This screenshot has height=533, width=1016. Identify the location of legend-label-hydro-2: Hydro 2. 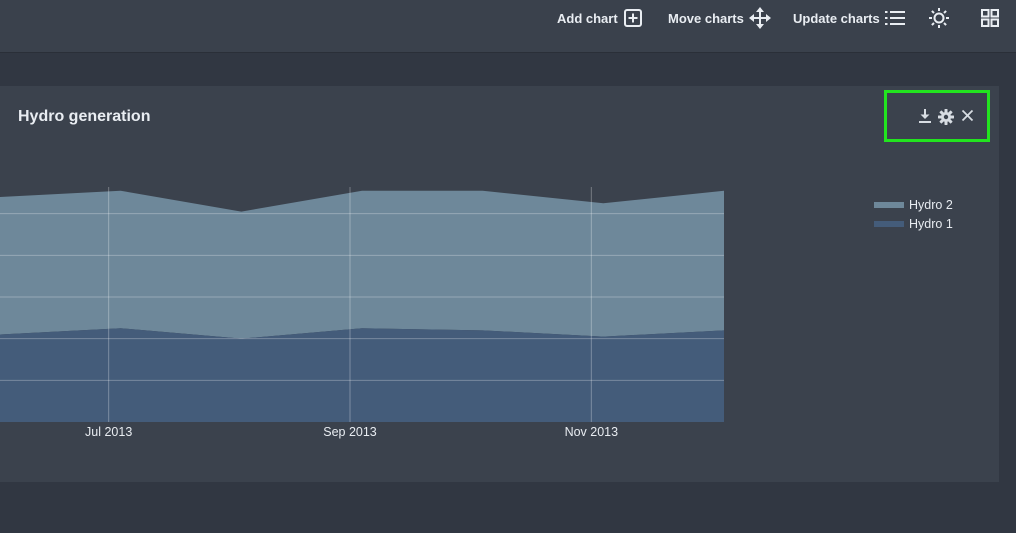
(931, 204).